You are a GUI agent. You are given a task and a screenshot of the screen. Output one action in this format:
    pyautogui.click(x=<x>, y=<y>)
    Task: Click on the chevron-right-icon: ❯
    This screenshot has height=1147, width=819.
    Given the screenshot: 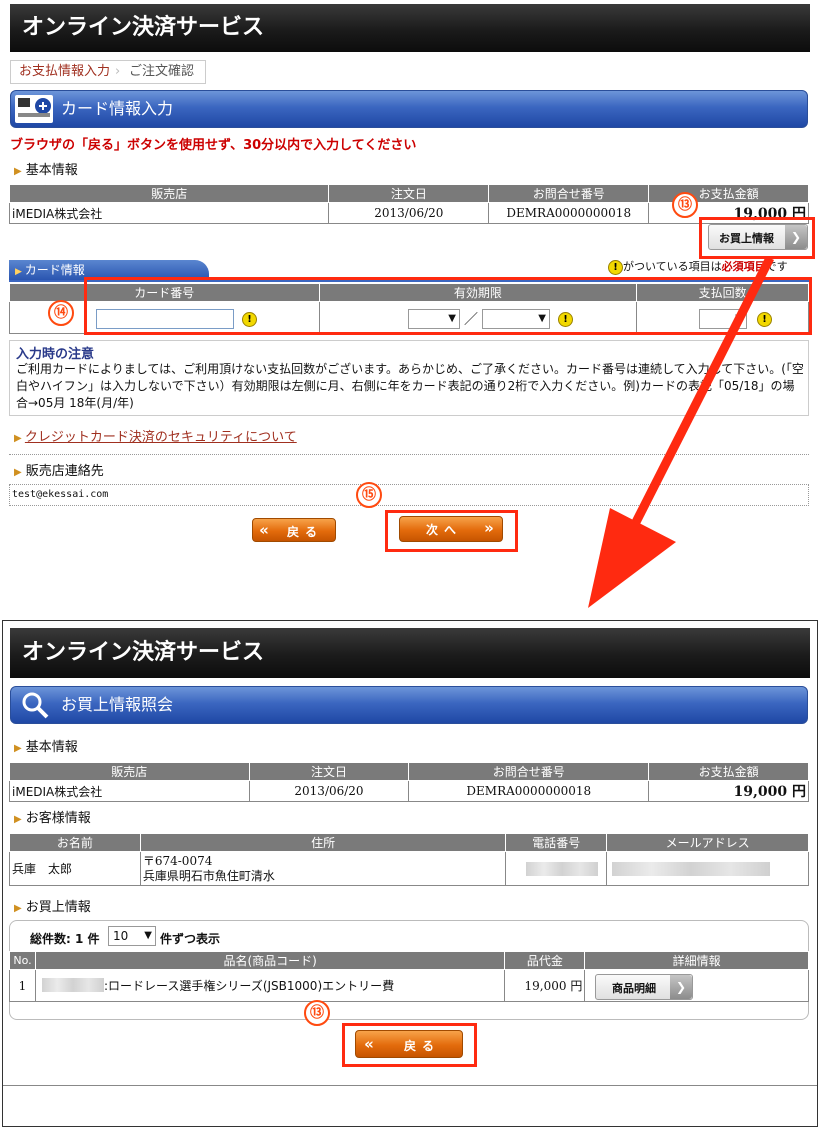 What is the action you would take?
    pyautogui.click(x=681, y=987)
    